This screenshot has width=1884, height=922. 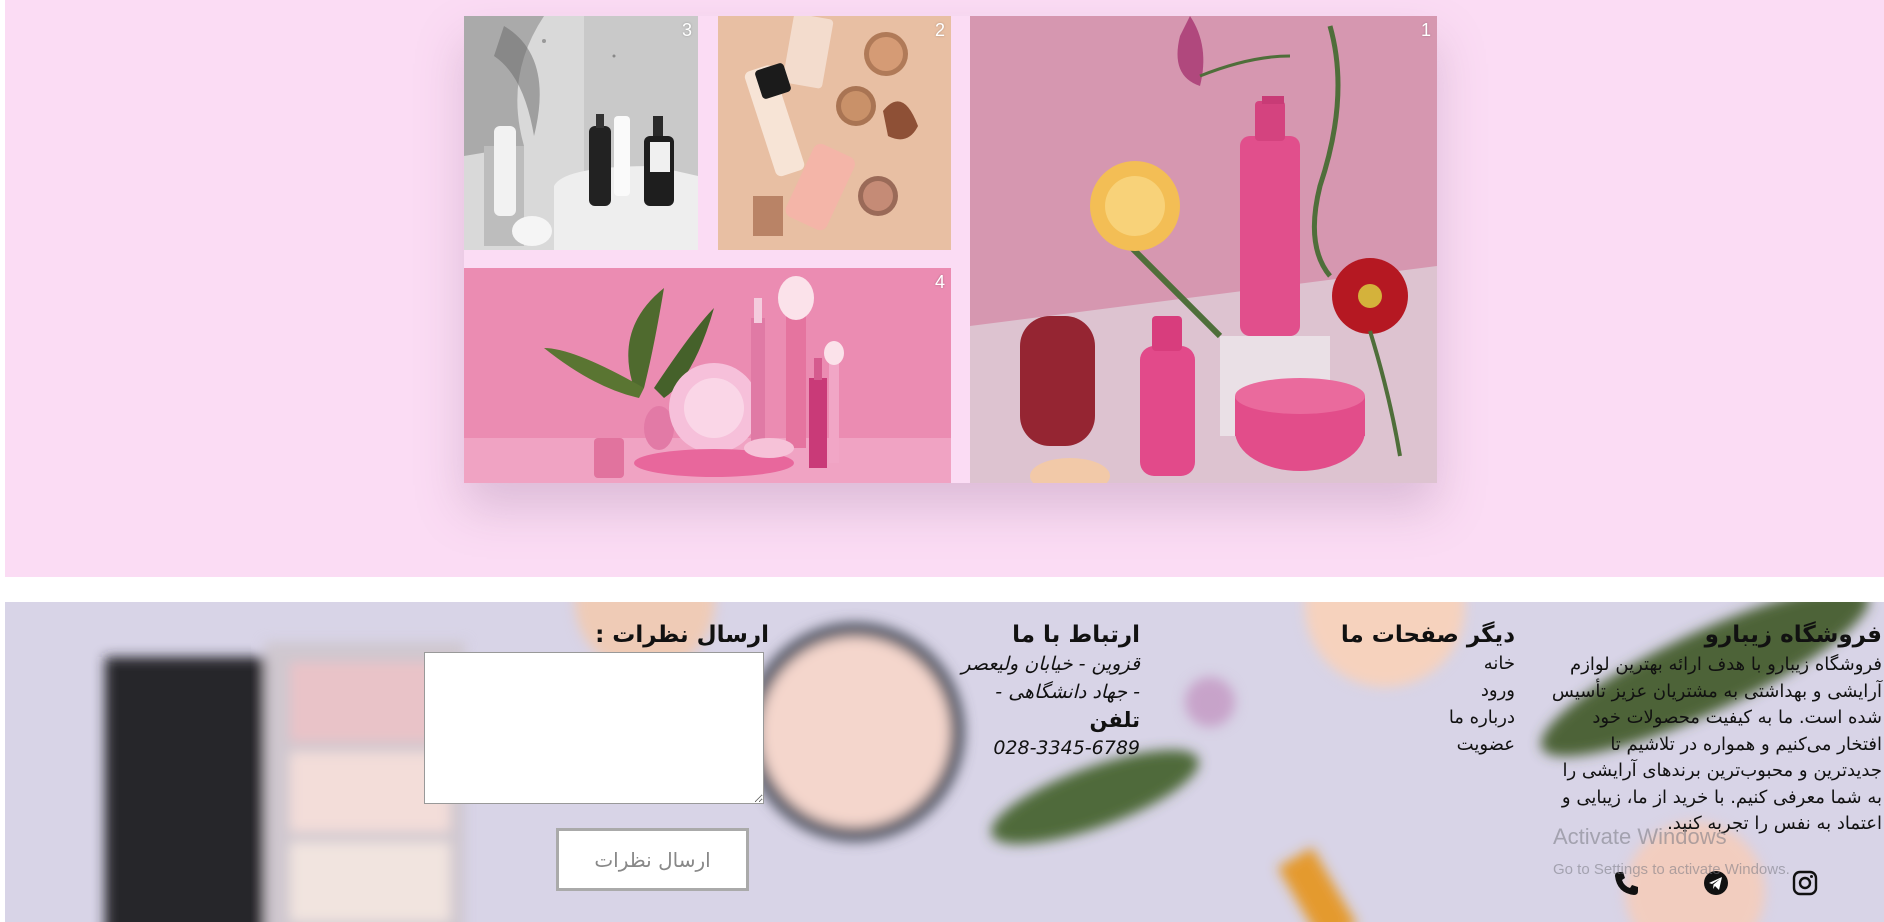 I want to click on contact-title: ارتباط با ما, so click(x=1076, y=635).